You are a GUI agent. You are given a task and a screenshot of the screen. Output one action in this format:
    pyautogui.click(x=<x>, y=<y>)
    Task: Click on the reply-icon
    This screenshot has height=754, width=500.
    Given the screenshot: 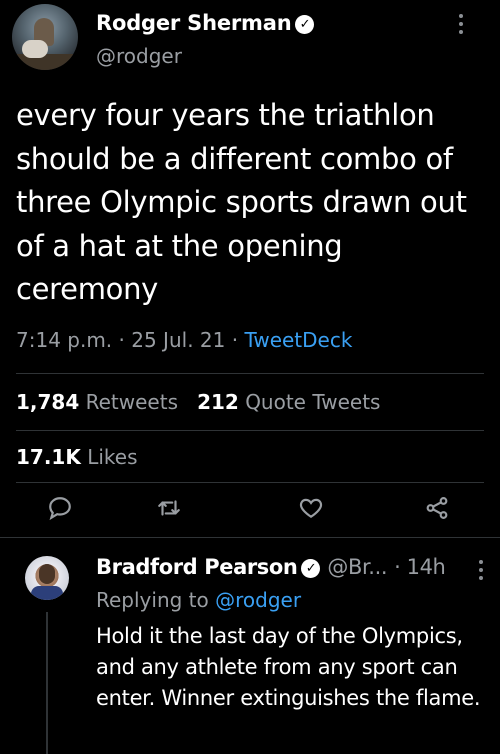 What is the action you would take?
    pyautogui.click(x=62, y=510)
    